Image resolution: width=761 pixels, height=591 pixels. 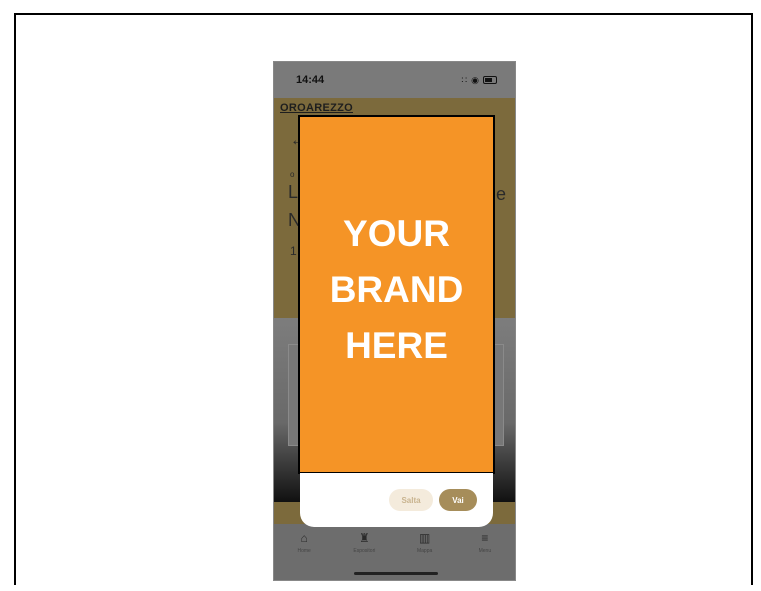 What do you see at coordinates (292, 174) in the screenshot?
I see `bg-text-fragment: o` at bounding box center [292, 174].